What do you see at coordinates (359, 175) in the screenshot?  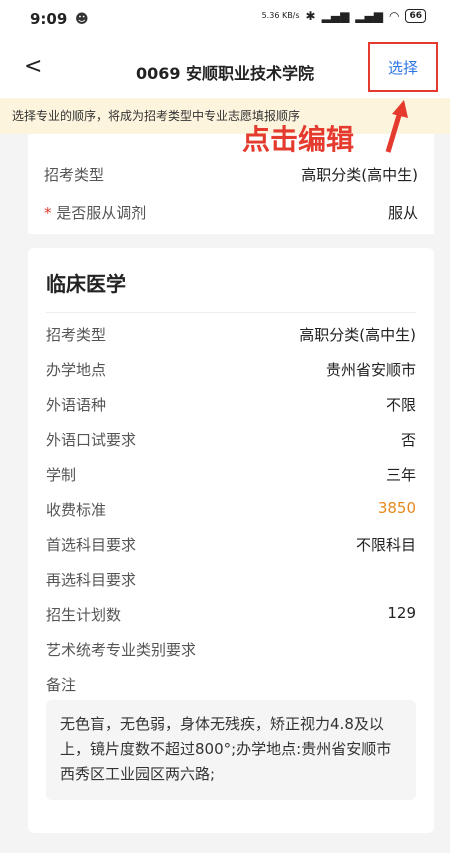 I see `exam-type-value: 高职分类(高中生)` at bounding box center [359, 175].